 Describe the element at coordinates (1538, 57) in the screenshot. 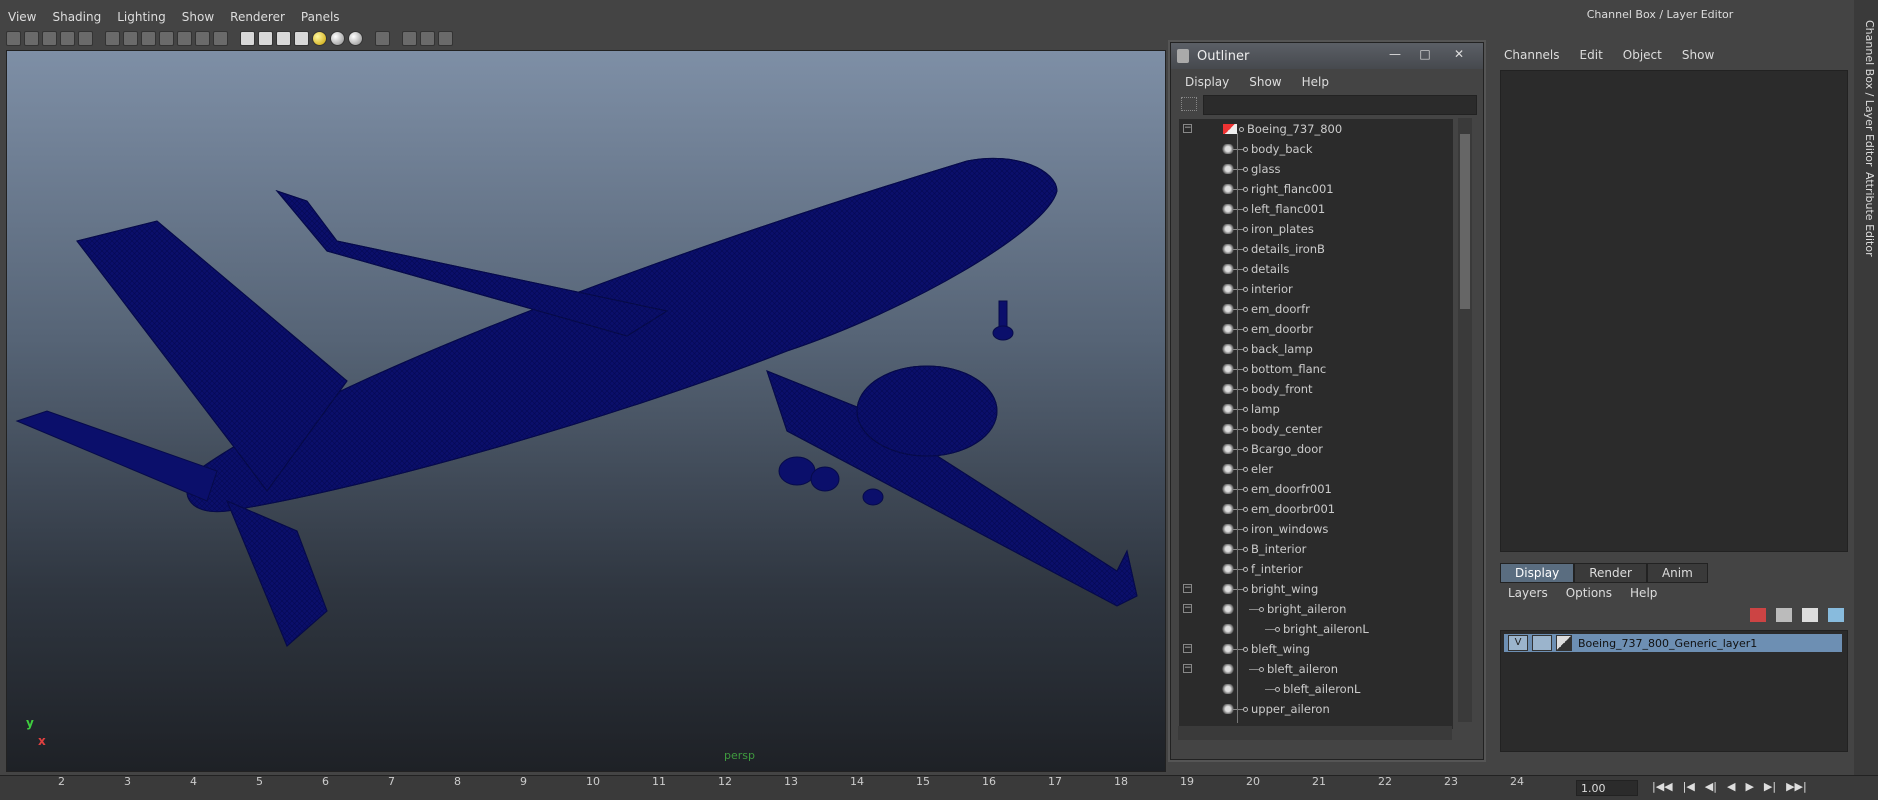

I see `channel-menu-channels: Channels` at that location.